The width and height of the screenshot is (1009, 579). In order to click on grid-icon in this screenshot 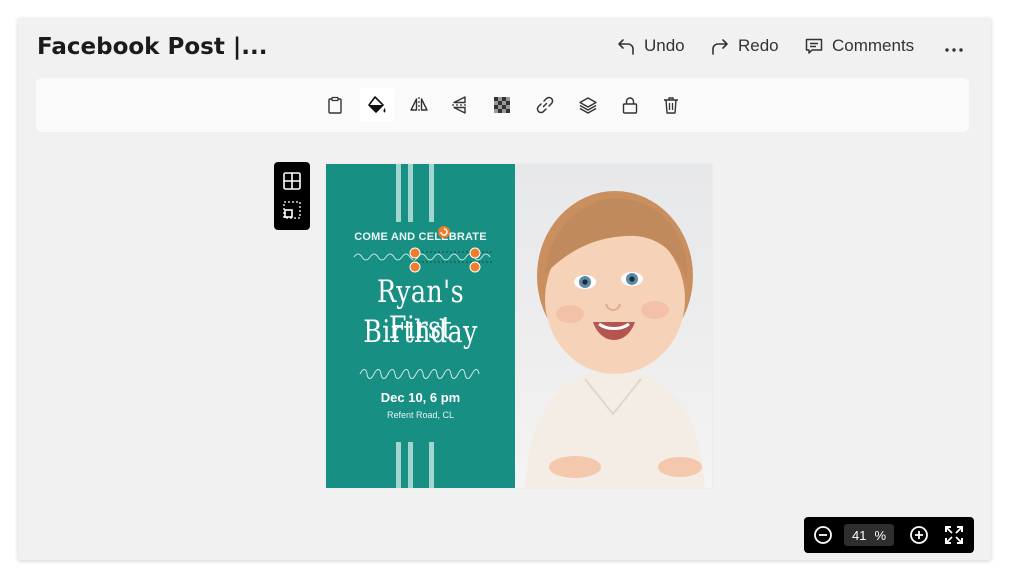, I will do `click(292, 181)`.